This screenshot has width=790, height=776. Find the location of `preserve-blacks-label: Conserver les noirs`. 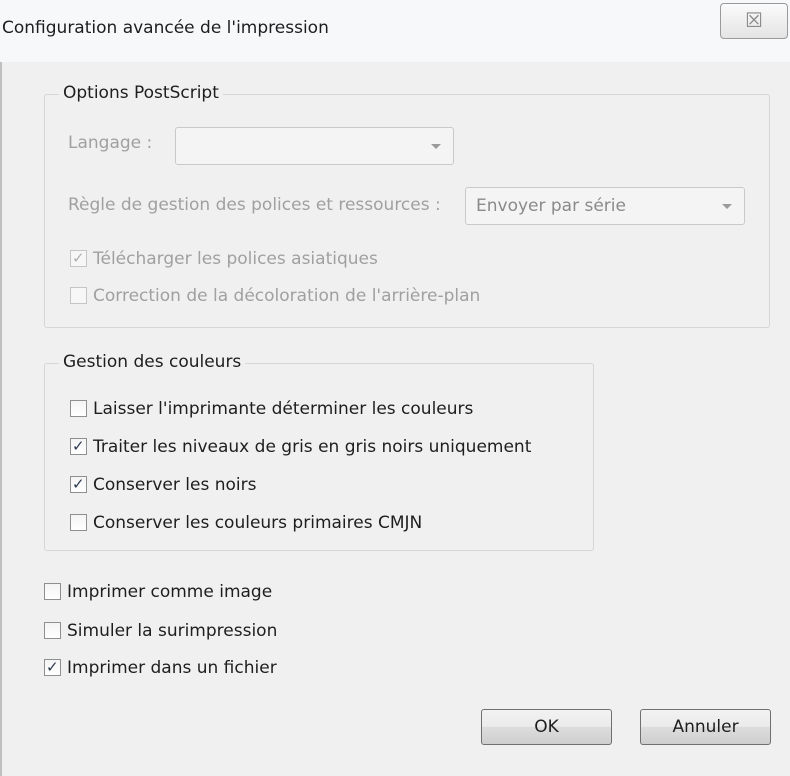

preserve-blacks-label: Conserver les noirs is located at coordinates (175, 485).